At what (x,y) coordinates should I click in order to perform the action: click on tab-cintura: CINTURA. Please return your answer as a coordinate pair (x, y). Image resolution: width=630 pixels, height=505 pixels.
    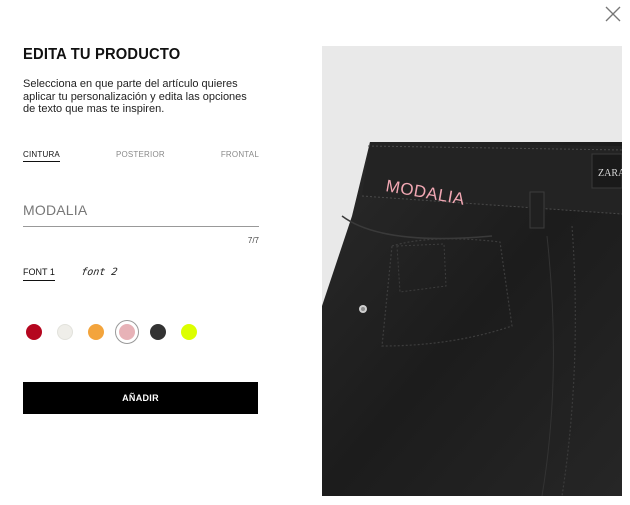
    Looking at the image, I should click on (41, 156).